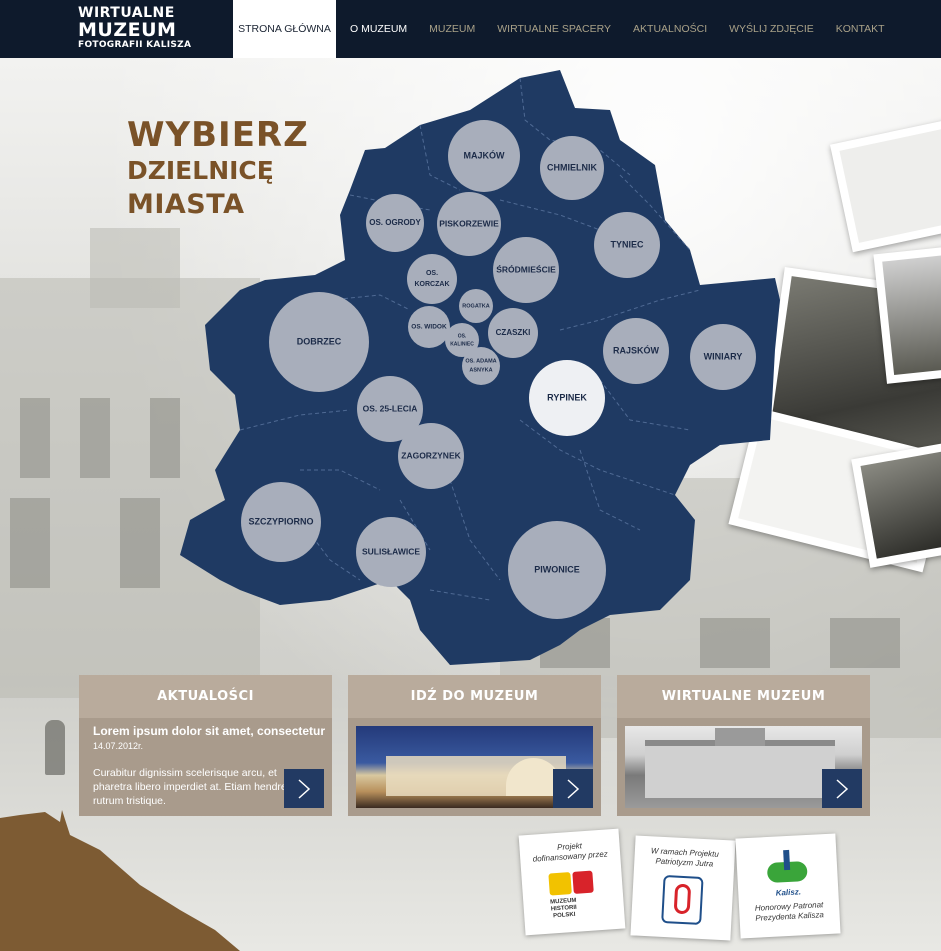 This screenshot has width=941, height=951. I want to click on district-zagorzynek: ZAGORZYNEK, so click(431, 456).